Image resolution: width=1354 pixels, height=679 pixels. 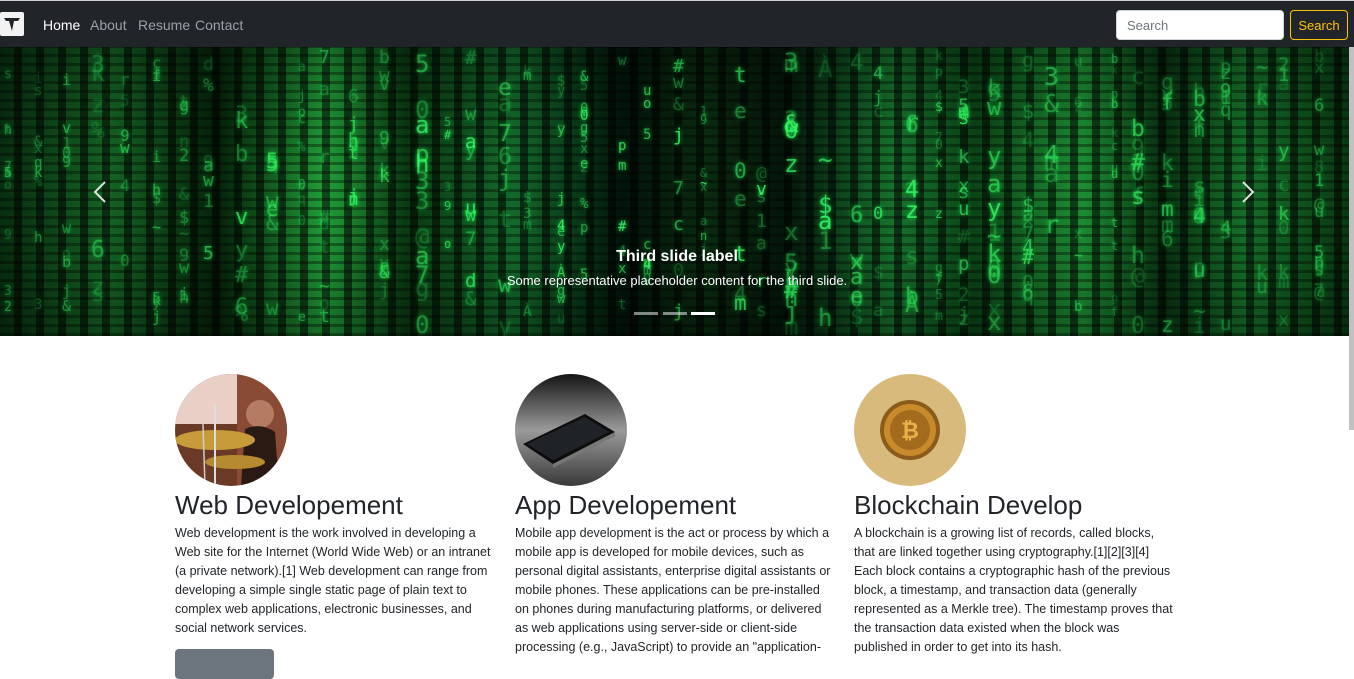 I want to click on nav-link-home: Home, so click(x=61, y=25).